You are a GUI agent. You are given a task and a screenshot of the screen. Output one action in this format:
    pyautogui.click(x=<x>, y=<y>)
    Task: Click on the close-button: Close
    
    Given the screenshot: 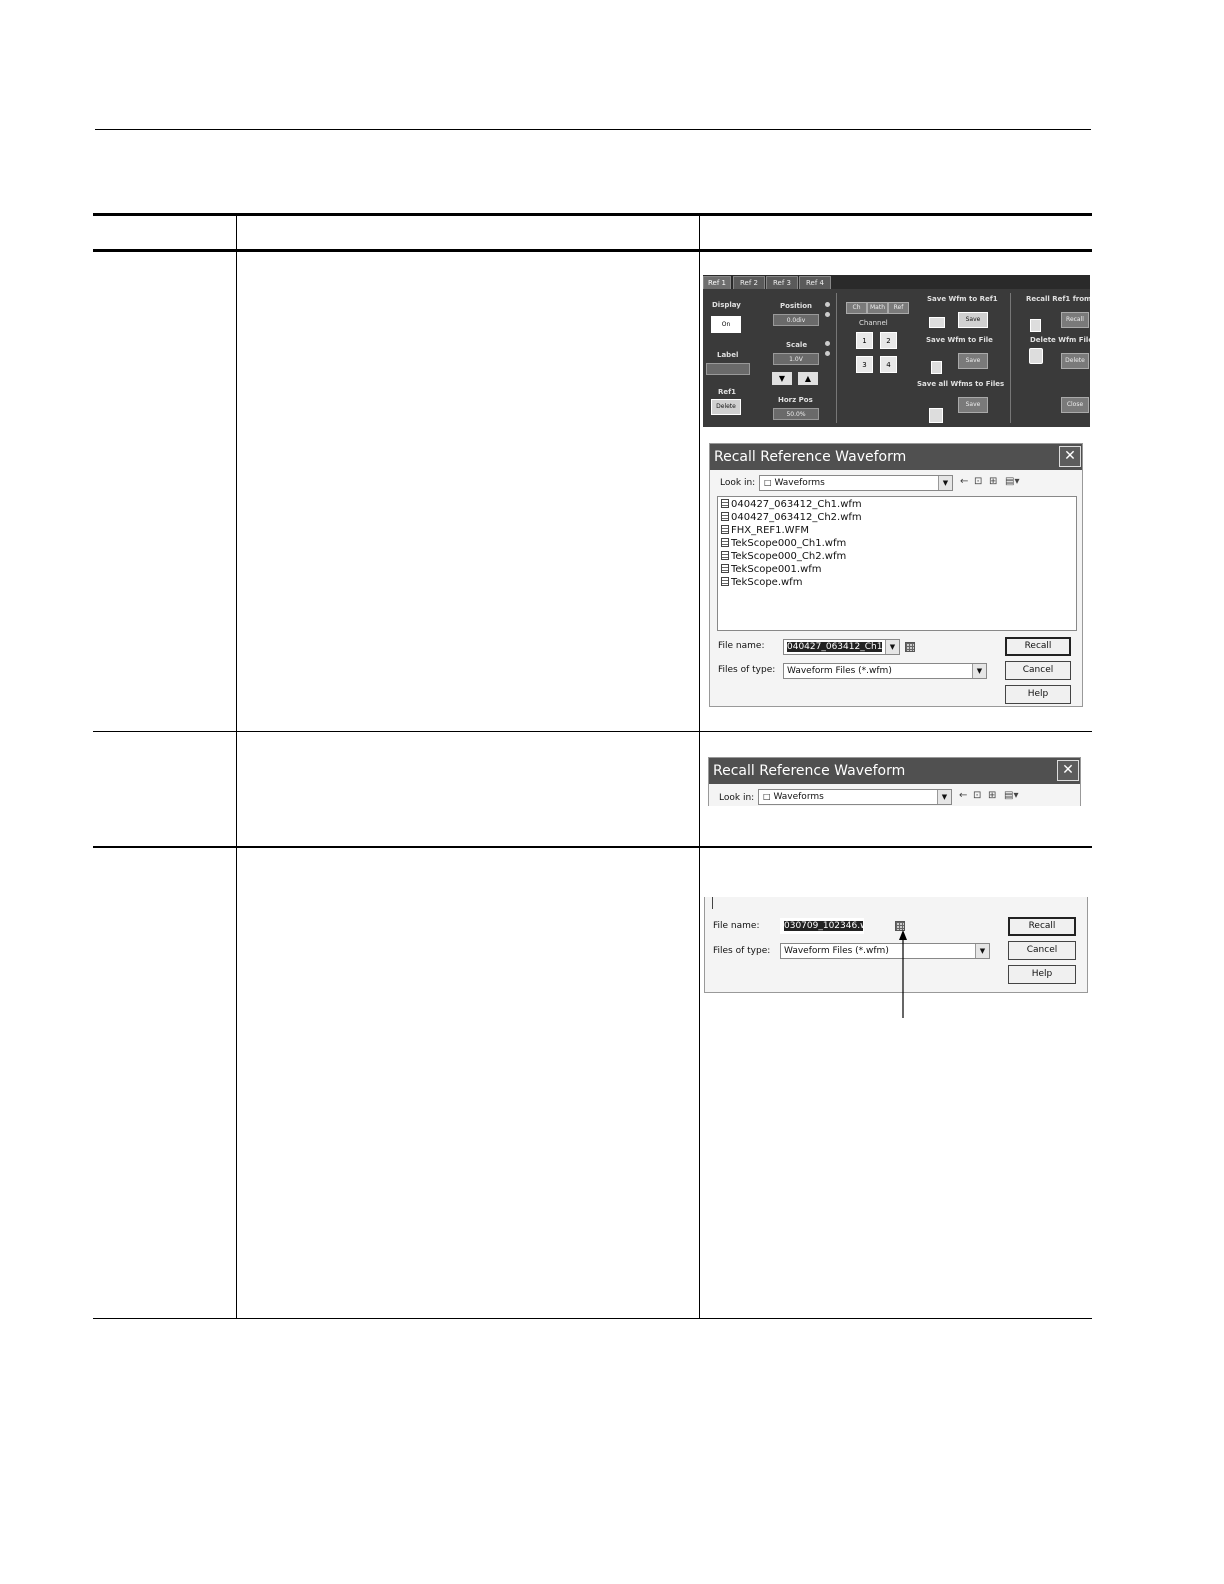 What is the action you would take?
    pyautogui.click(x=1075, y=405)
    